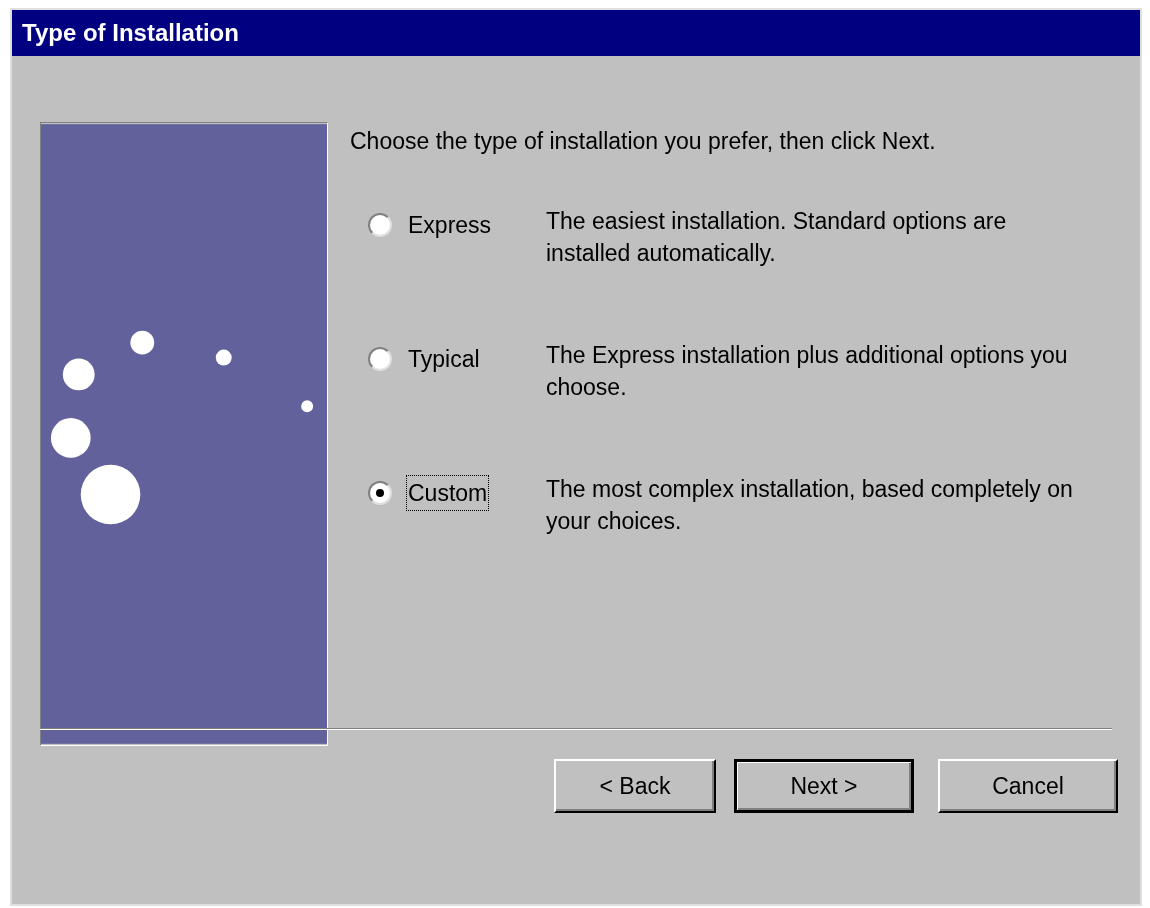  Describe the element at coordinates (777, 237) in the screenshot. I see `option-description: The easiest installation. Standard options are installed automatically.` at that location.